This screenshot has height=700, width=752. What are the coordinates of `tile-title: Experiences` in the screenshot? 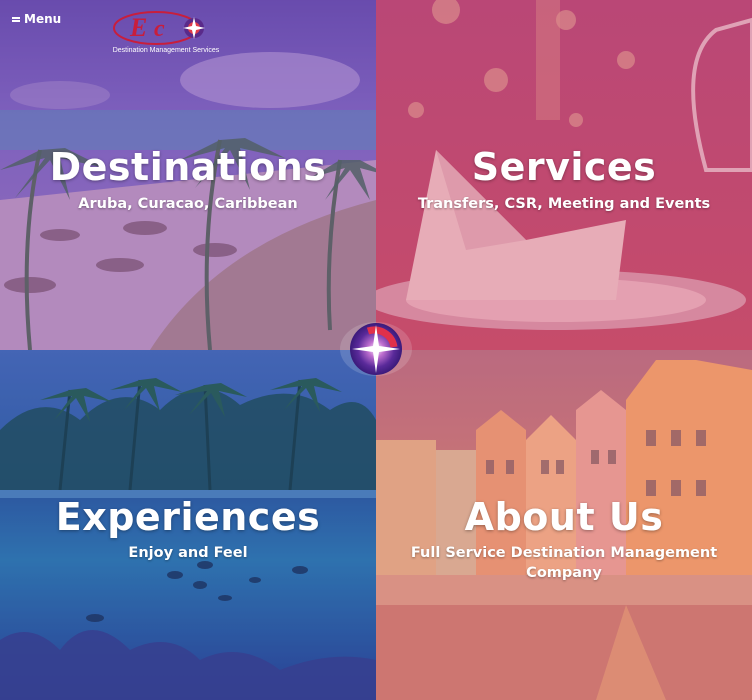 It's located at (188, 517).